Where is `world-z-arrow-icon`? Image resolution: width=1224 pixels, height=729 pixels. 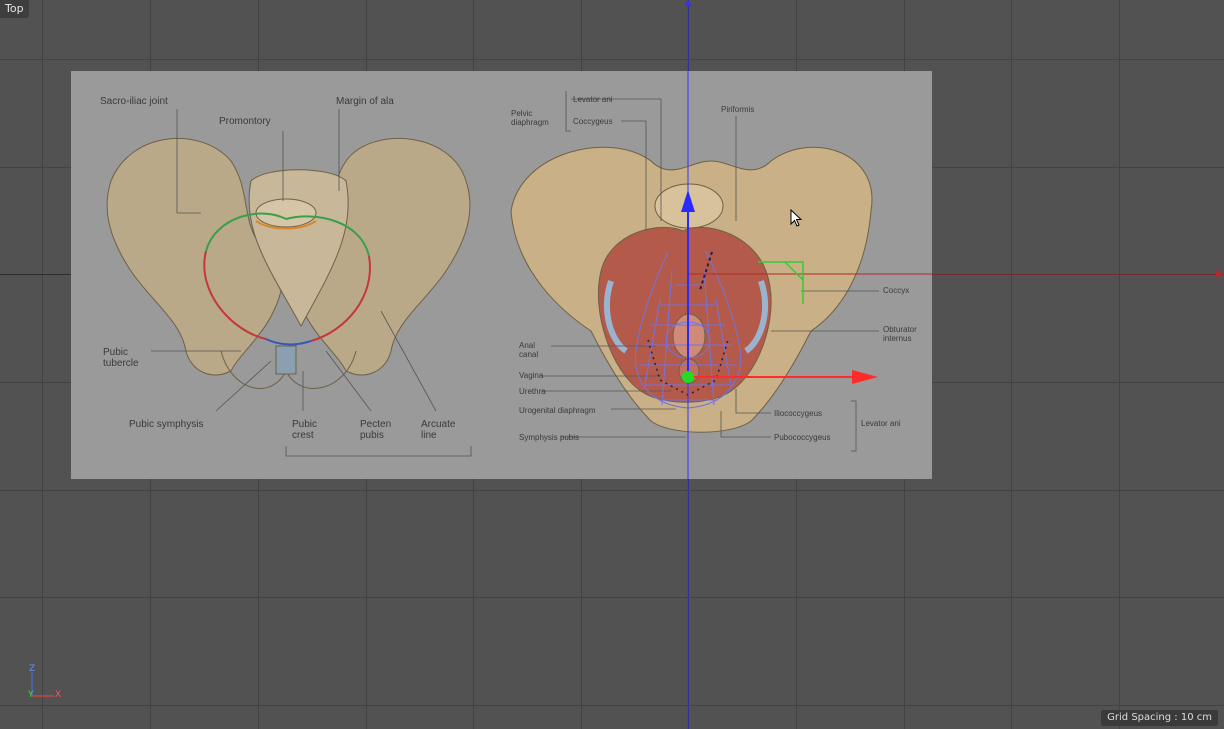
world-z-arrow-icon is located at coordinates (688, 3).